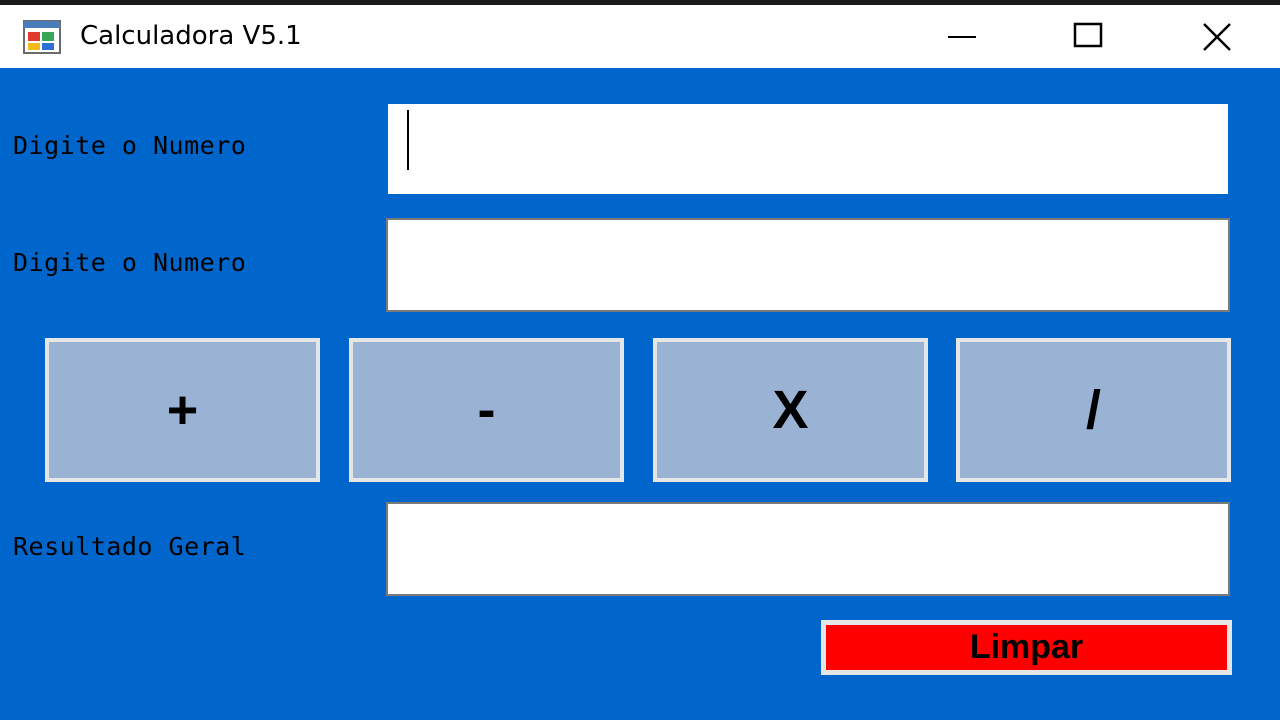  I want to click on clear-button: Limpar, so click(1026, 647).